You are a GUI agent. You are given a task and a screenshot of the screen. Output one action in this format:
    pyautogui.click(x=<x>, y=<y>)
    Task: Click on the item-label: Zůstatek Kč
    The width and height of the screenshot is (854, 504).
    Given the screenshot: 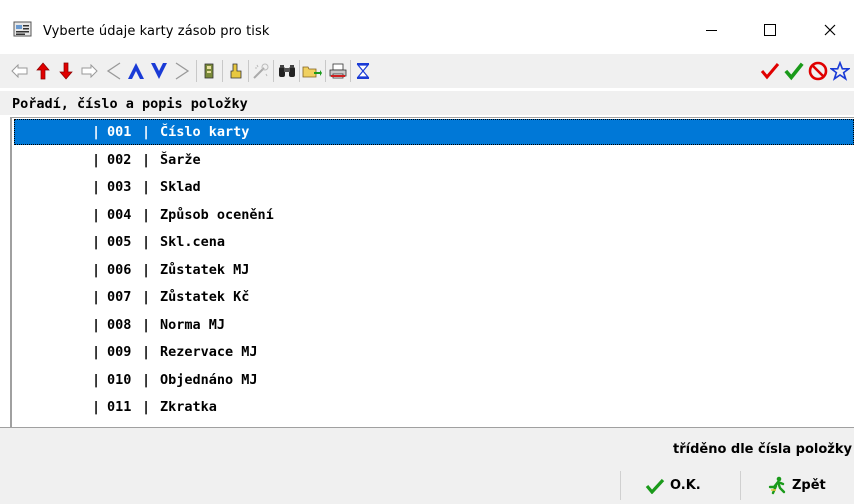 What is the action you would take?
    pyautogui.click(x=205, y=297)
    